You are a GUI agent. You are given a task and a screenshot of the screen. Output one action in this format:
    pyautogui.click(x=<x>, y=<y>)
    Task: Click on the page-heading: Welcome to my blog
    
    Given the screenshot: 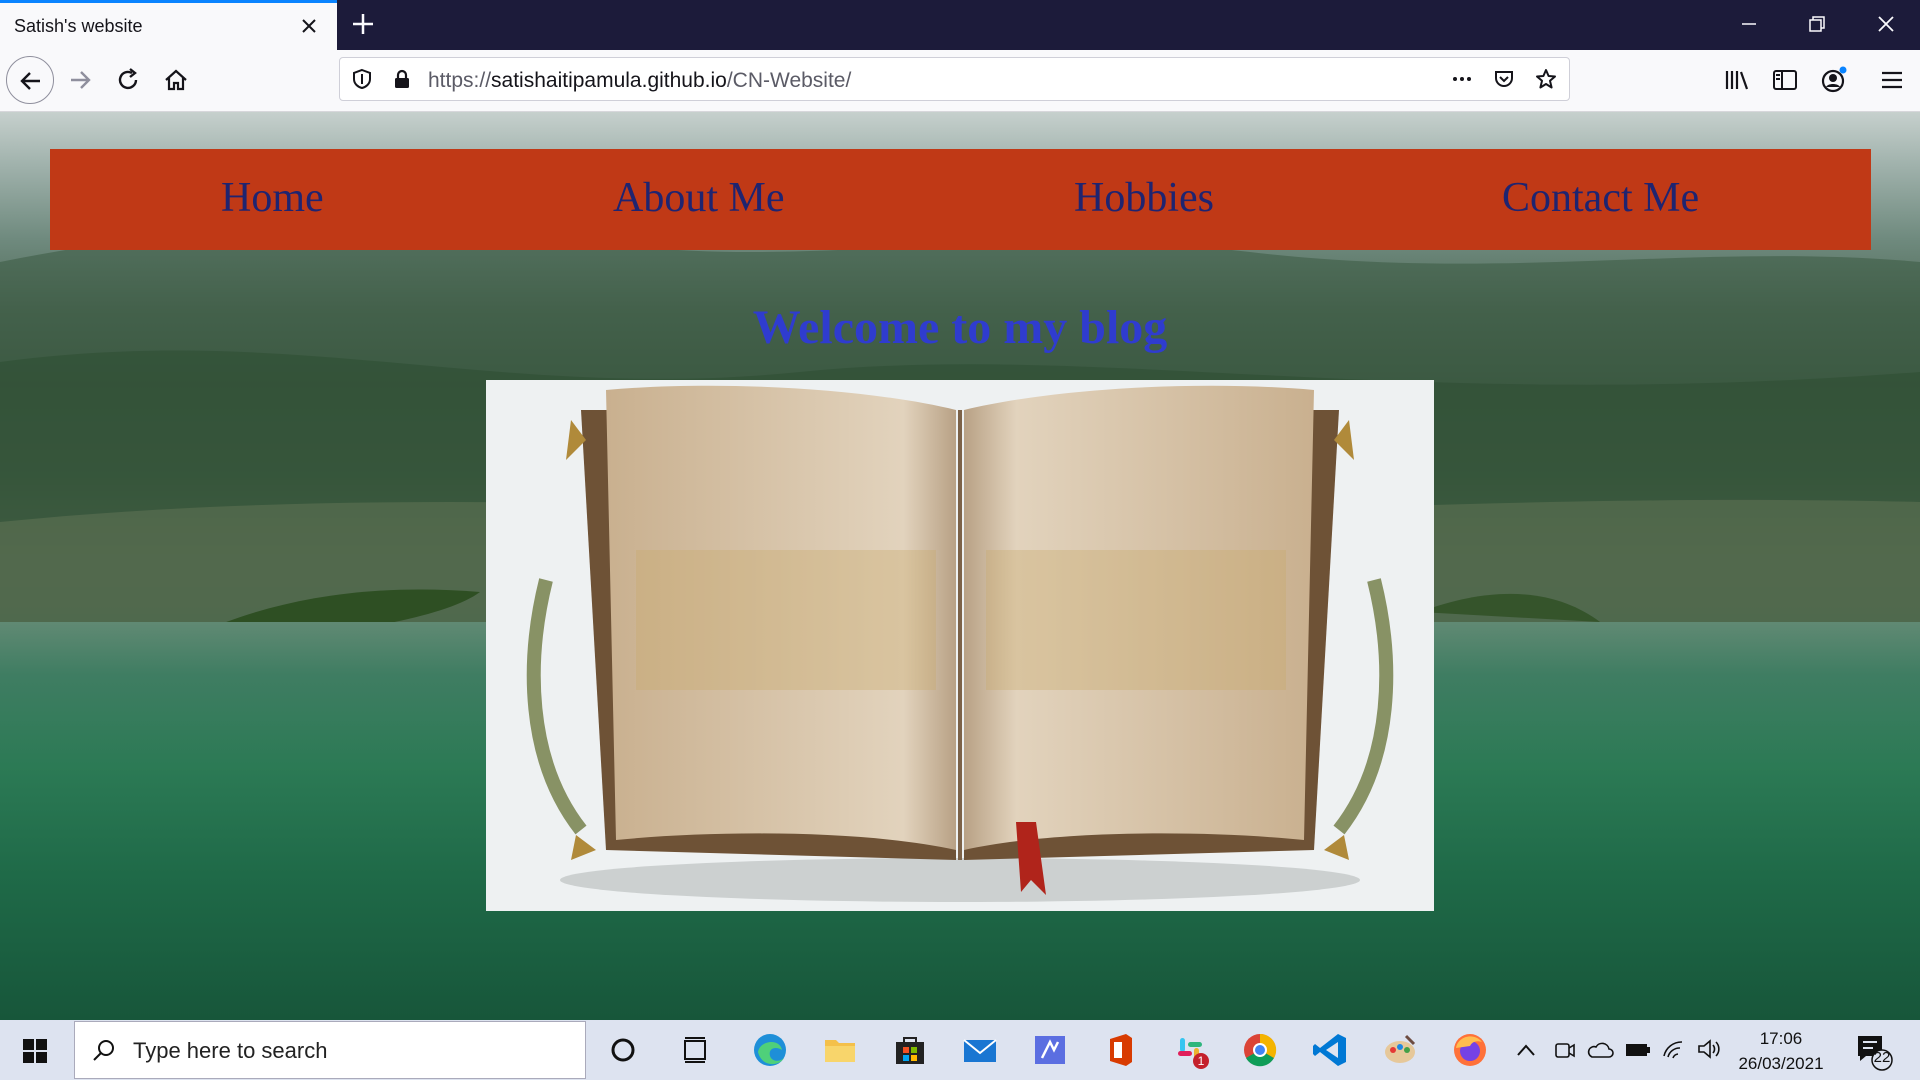 What is the action you would take?
    pyautogui.click(x=960, y=327)
    